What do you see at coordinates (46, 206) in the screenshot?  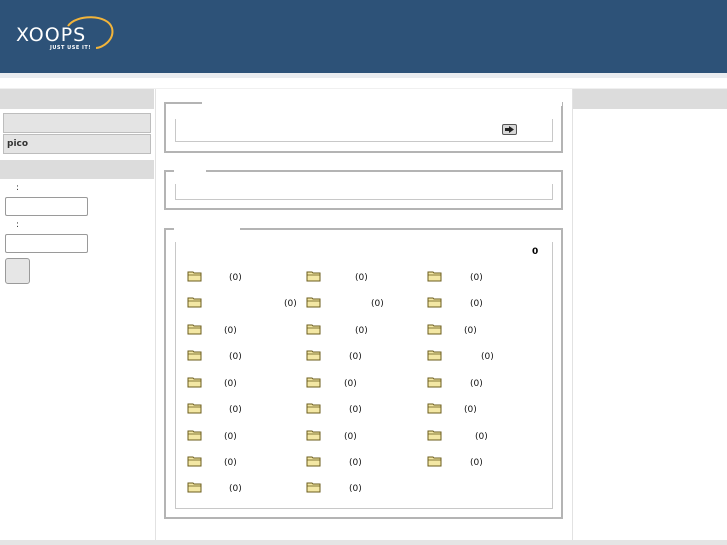 I see `username-input` at bounding box center [46, 206].